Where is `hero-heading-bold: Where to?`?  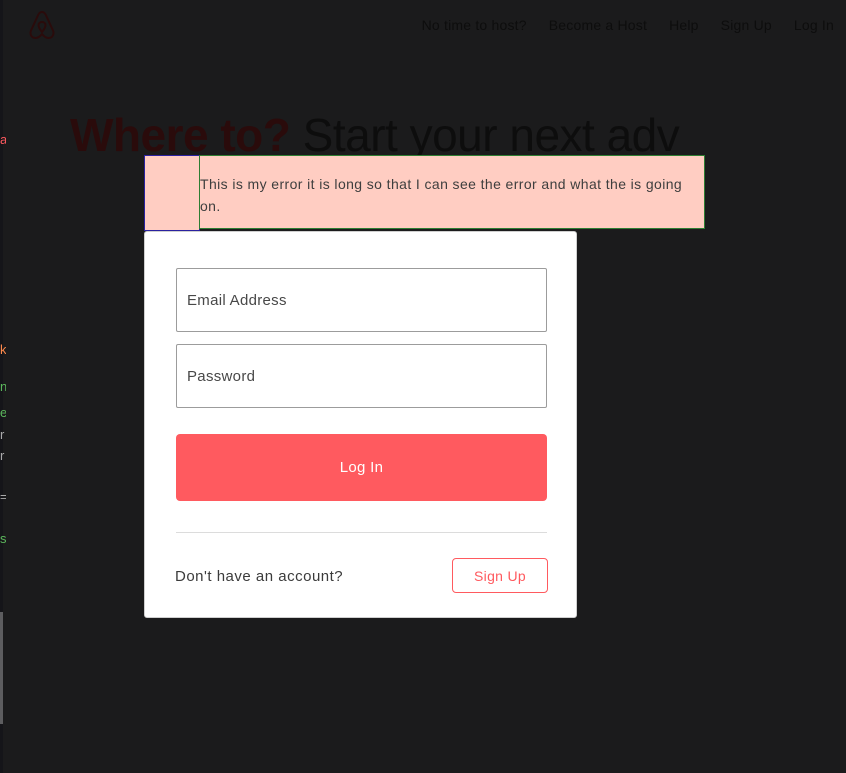 hero-heading-bold: Where to? is located at coordinates (180, 135).